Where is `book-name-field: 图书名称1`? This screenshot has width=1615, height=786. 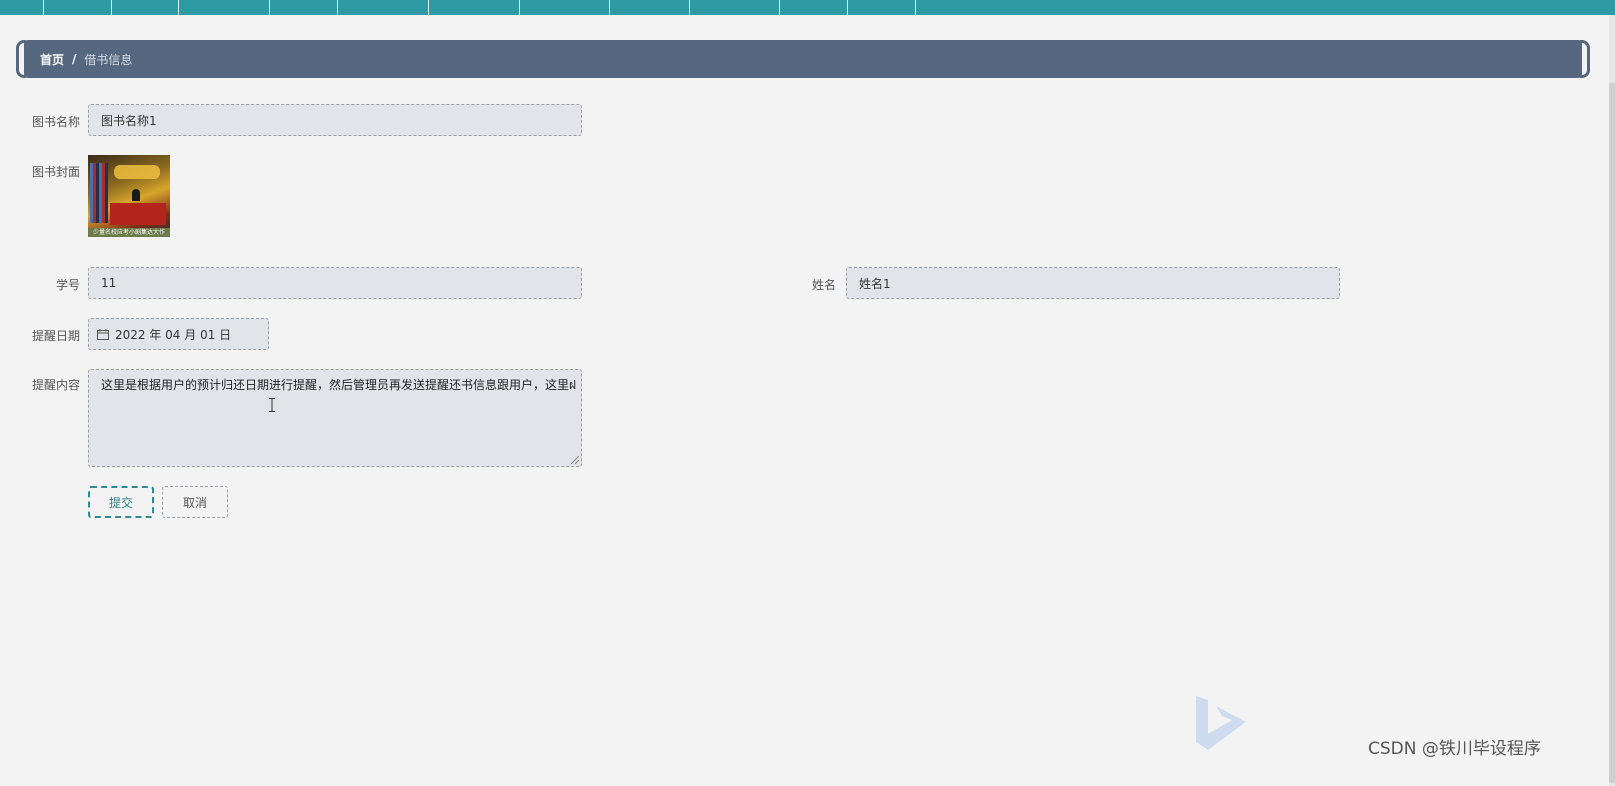 book-name-field: 图书名称1 is located at coordinates (335, 120).